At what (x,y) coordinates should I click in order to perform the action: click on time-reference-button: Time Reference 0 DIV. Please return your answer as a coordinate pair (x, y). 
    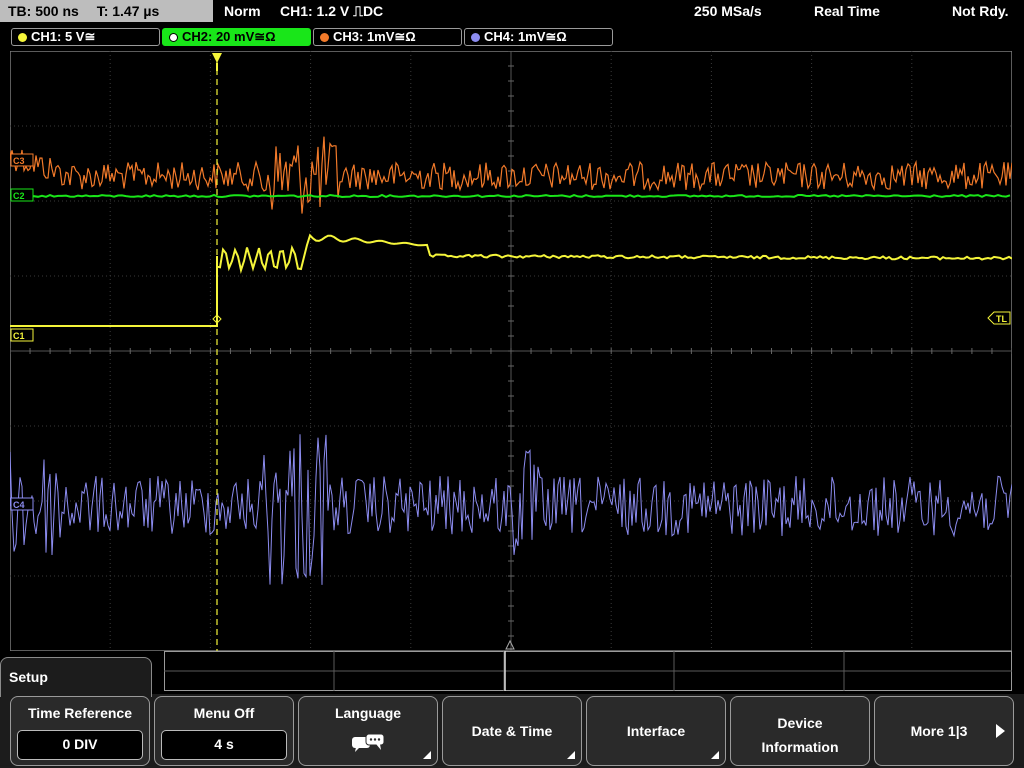
    Looking at the image, I should click on (80, 731).